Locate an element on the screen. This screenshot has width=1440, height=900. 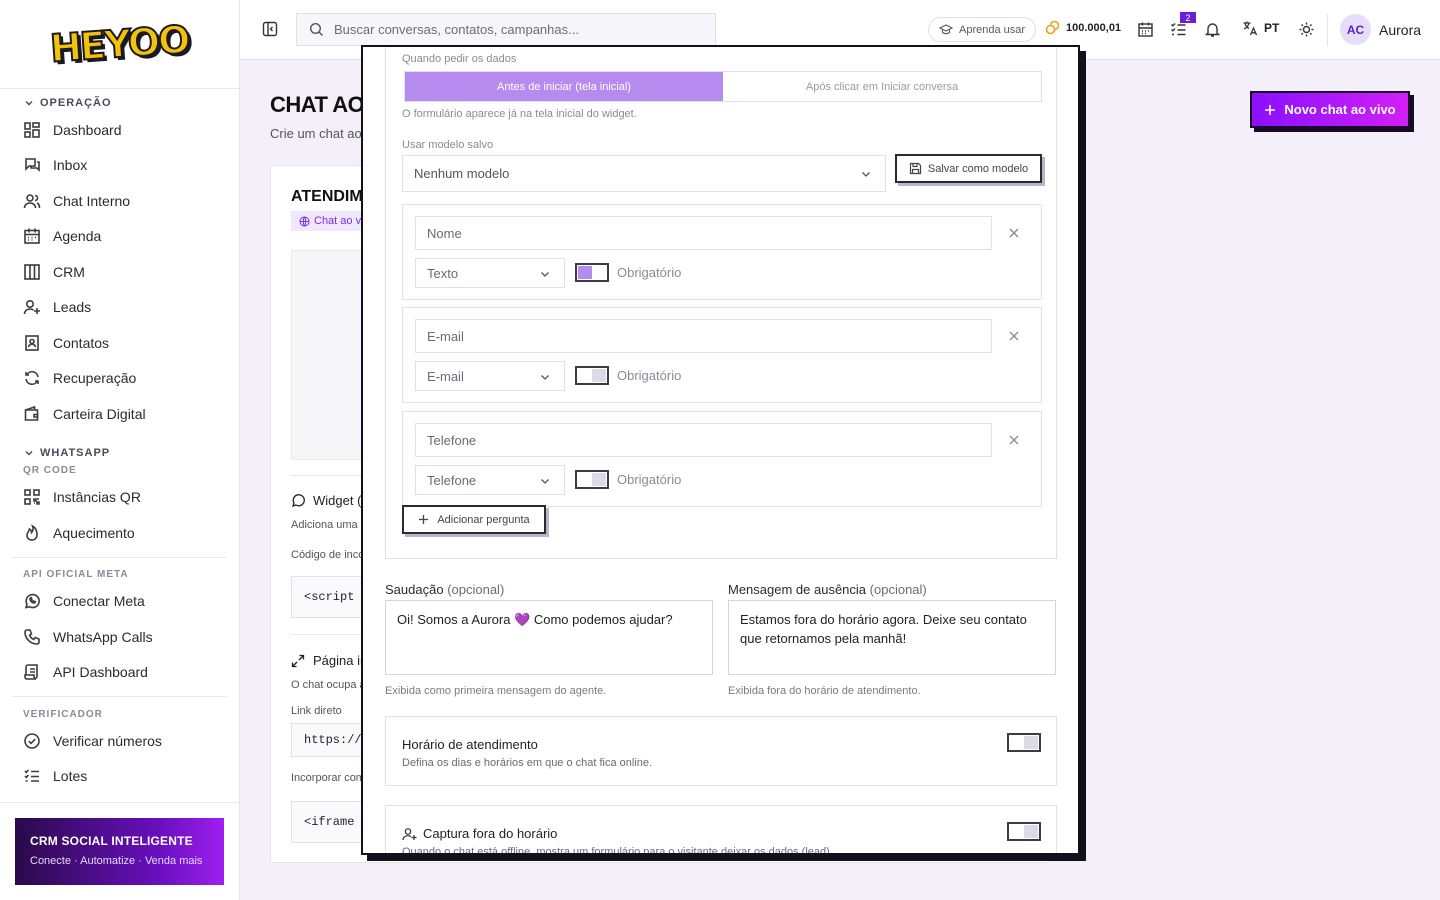
fullpage-section-title: Página in is located at coordinates (329, 660).